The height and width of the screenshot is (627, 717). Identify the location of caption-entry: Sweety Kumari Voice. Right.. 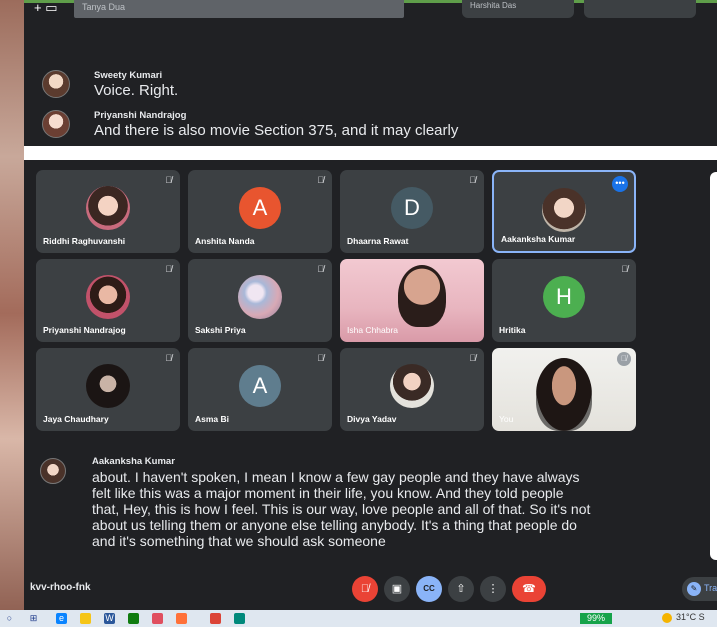
(110, 85).